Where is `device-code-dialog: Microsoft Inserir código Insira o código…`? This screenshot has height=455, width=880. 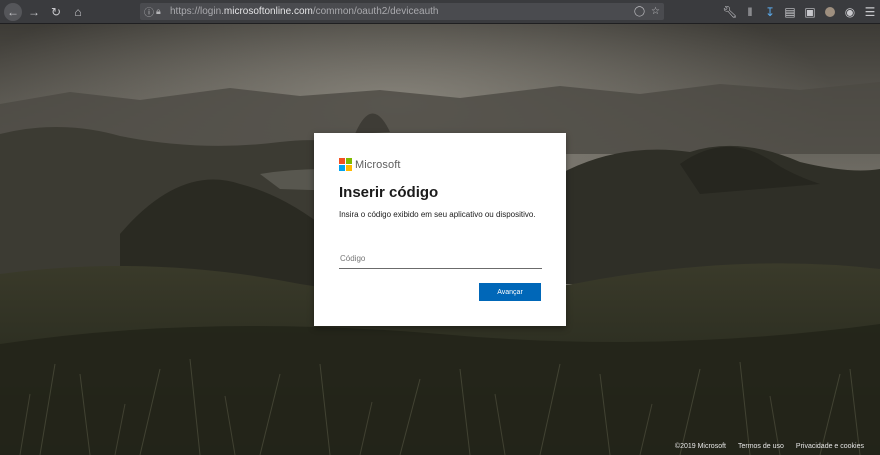
device-code-dialog: Microsoft Inserir código Insira o código… is located at coordinates (440, 229).